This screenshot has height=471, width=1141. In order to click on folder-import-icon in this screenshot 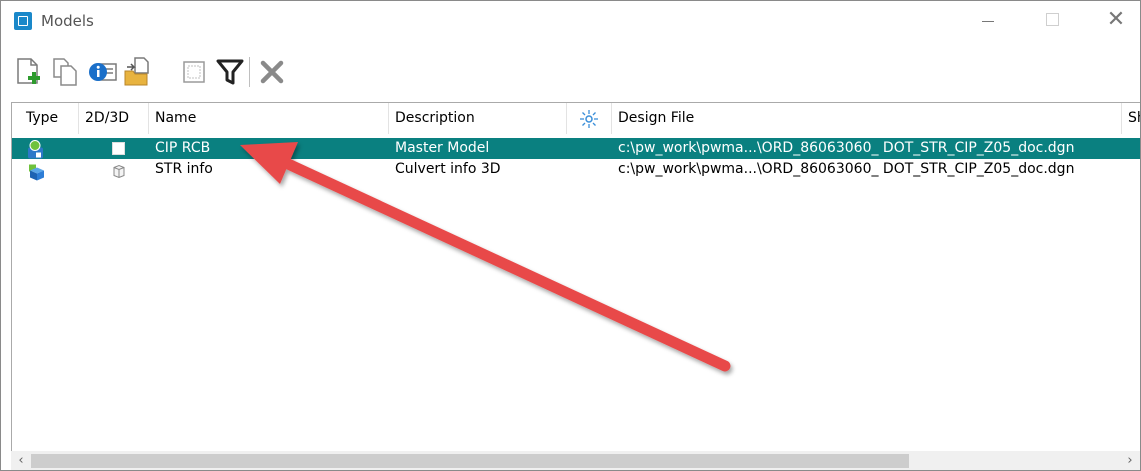, I will do `click(138, 72)`.